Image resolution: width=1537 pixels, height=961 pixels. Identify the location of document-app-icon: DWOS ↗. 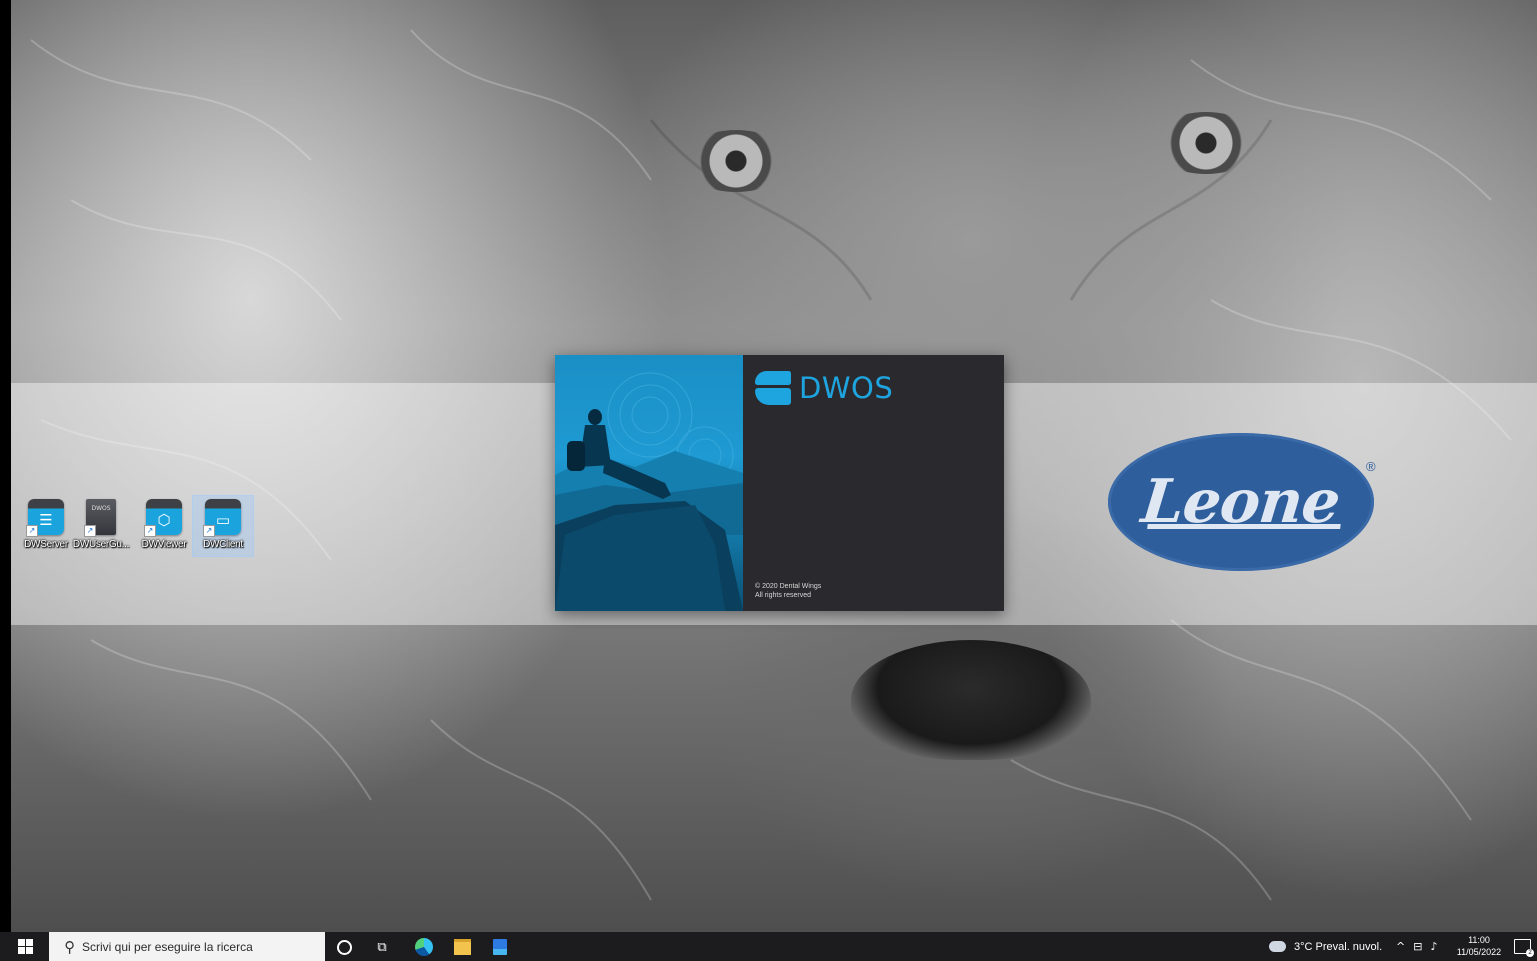
(100, 518).